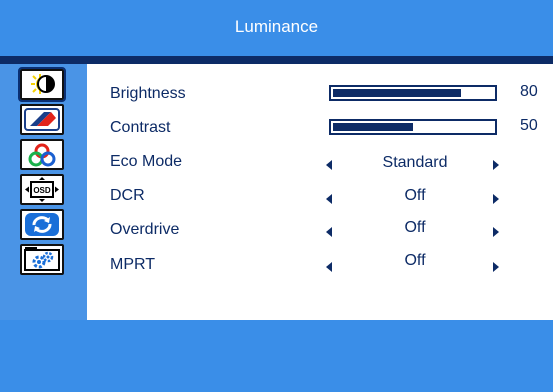 The height and width of the screenshot is (392, 553). What do you see at coordinates (329, 267) in the screenshot?
I see `mprt-left-arrow-icon` at bounding box center [329, 267].